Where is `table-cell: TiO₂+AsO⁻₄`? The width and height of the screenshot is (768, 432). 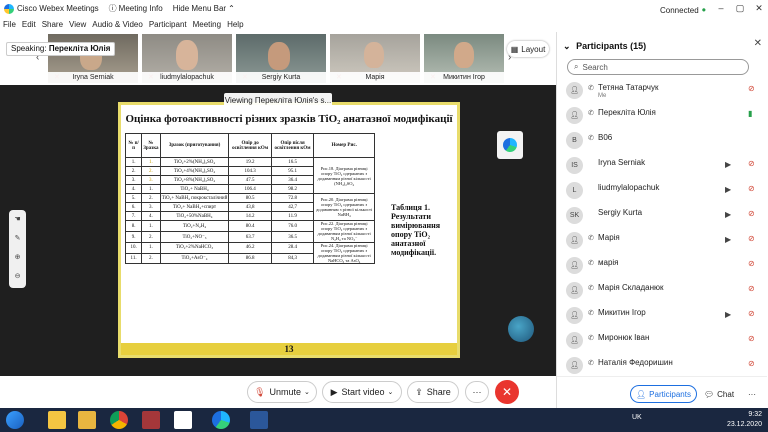 table-cell: TiO₂+AsO⁻₄ is located at coordinates (194, 258).